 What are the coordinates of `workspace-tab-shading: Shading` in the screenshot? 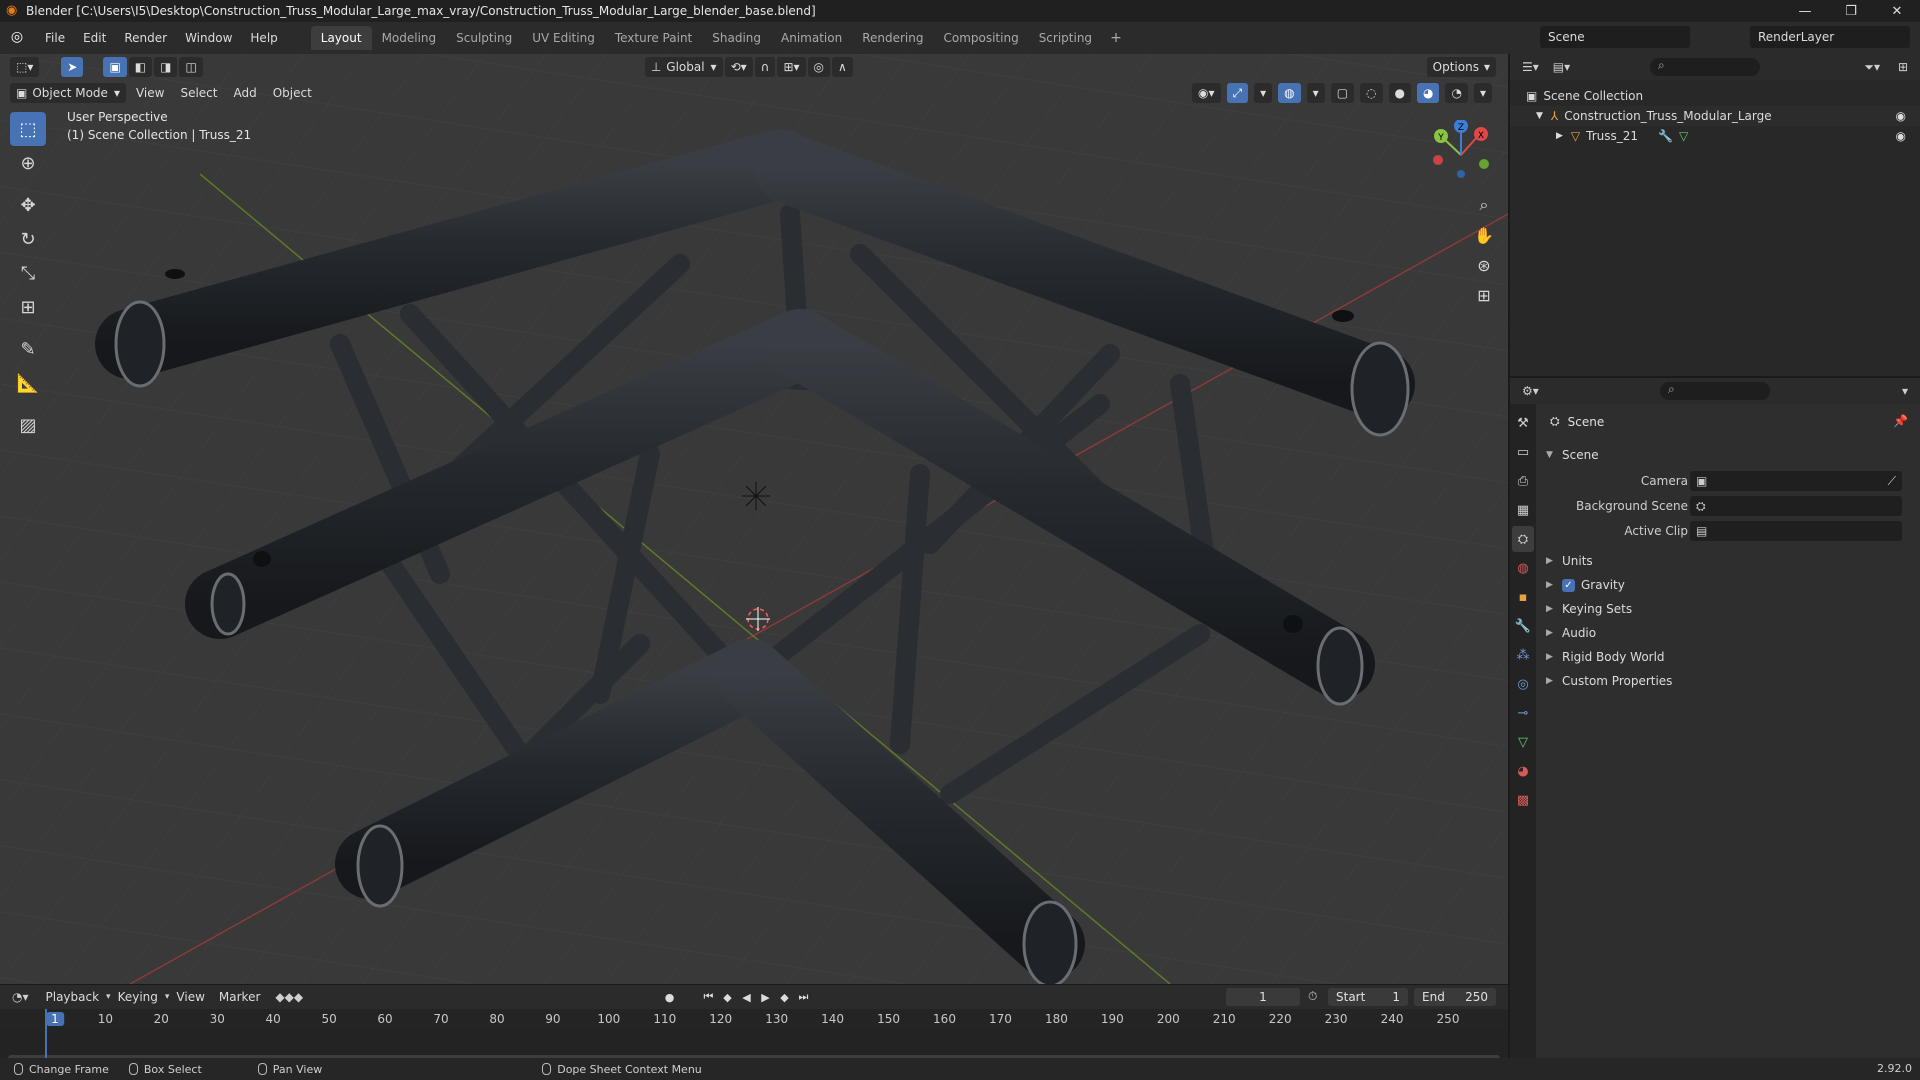 It's located at (736, 38).